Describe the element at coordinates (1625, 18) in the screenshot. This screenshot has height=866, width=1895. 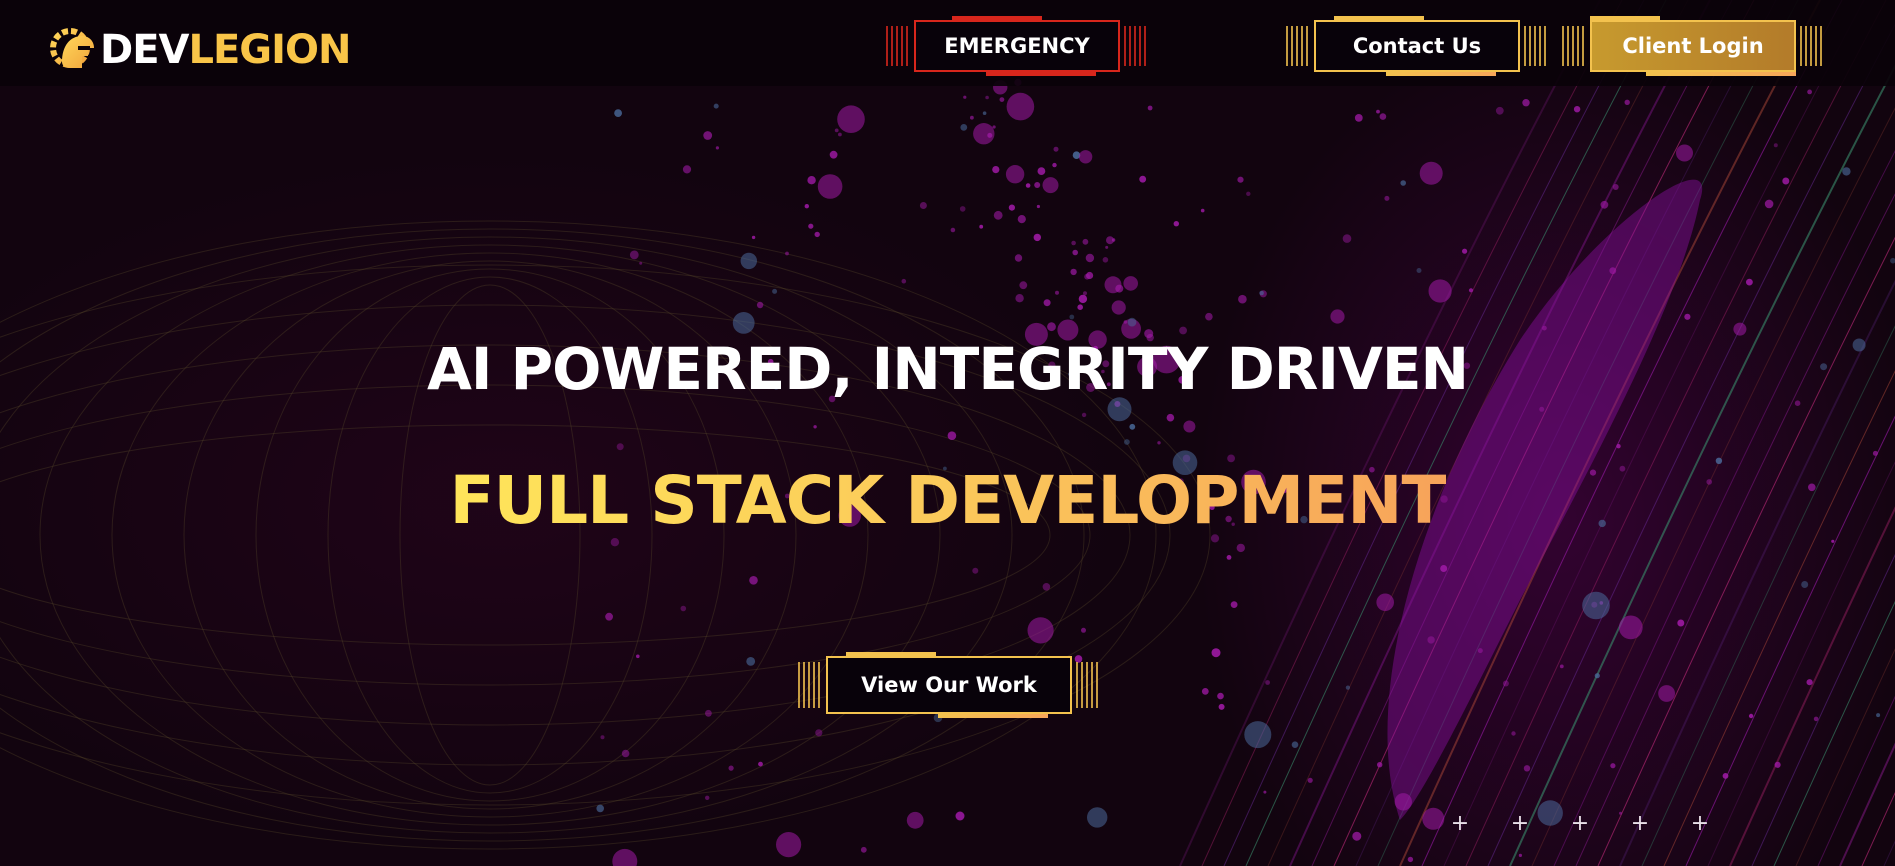
I see `button-tab-decoration` at that location.